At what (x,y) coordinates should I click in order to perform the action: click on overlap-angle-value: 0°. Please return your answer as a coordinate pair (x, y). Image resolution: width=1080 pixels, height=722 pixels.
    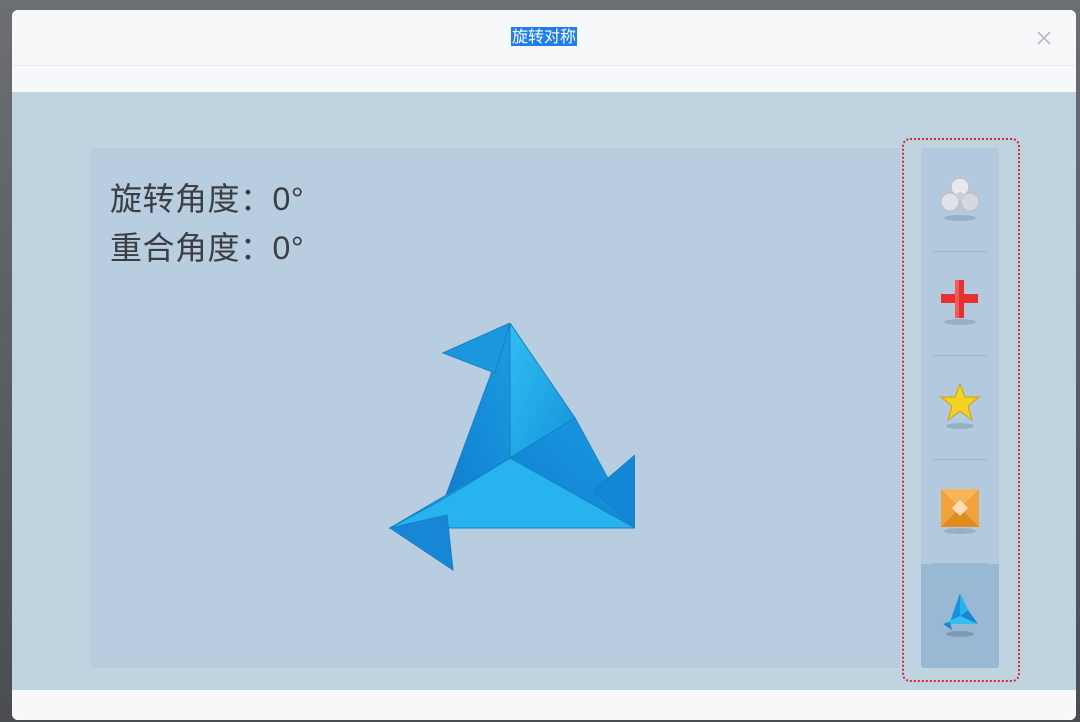
    Looking at the image, I should click on (288, 248).